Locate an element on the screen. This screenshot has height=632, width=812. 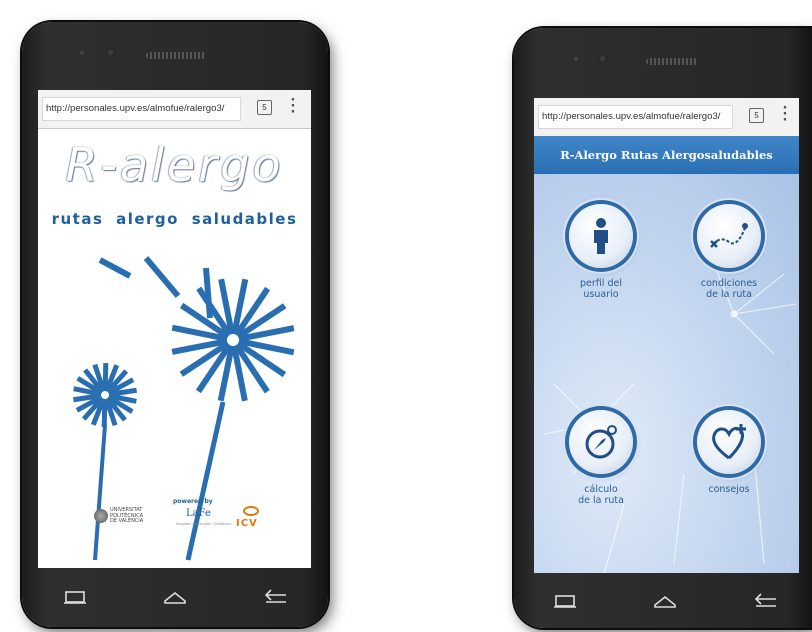
dandelion-illustration is located at coordinates (183, 408).